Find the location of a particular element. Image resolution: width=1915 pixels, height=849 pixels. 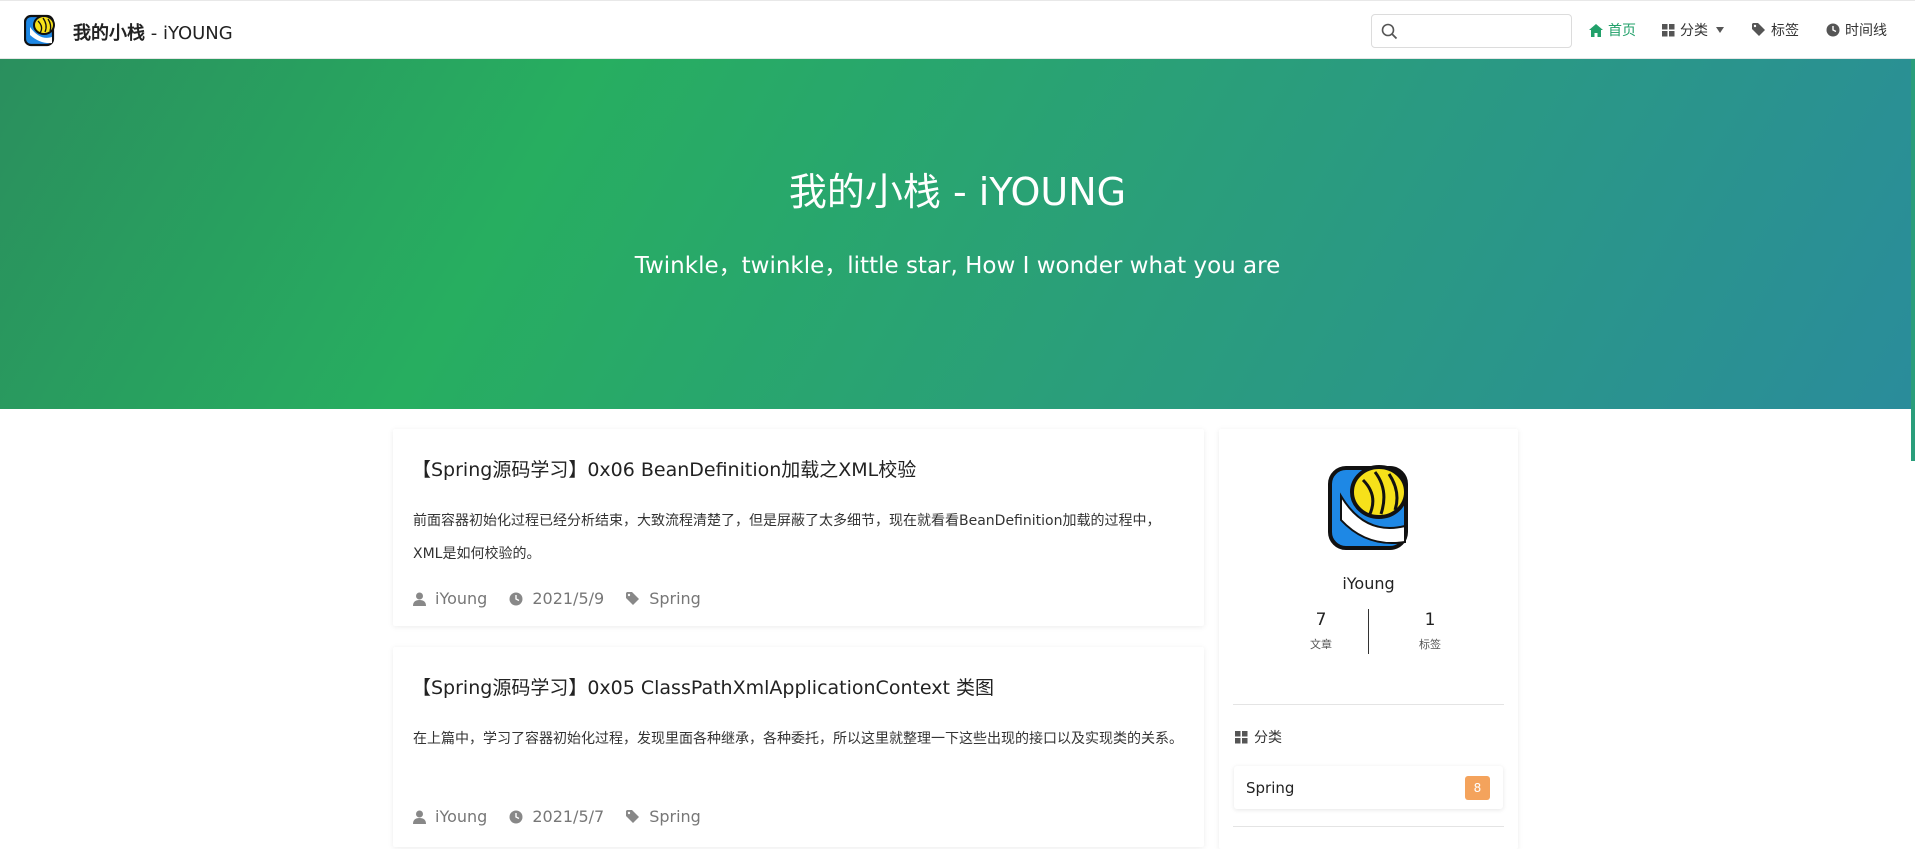

post-meta: iYoung 2021/5/7 Spring is located at coordinates (568, 816).